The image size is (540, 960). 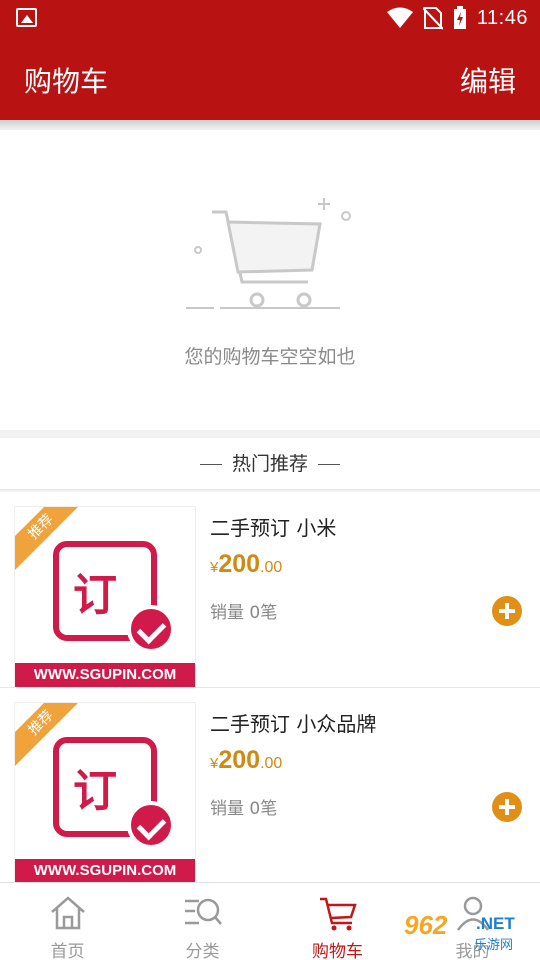 I want to click on empty-cart-message: 您的购物车空空如也, so click(x=270, y=357).